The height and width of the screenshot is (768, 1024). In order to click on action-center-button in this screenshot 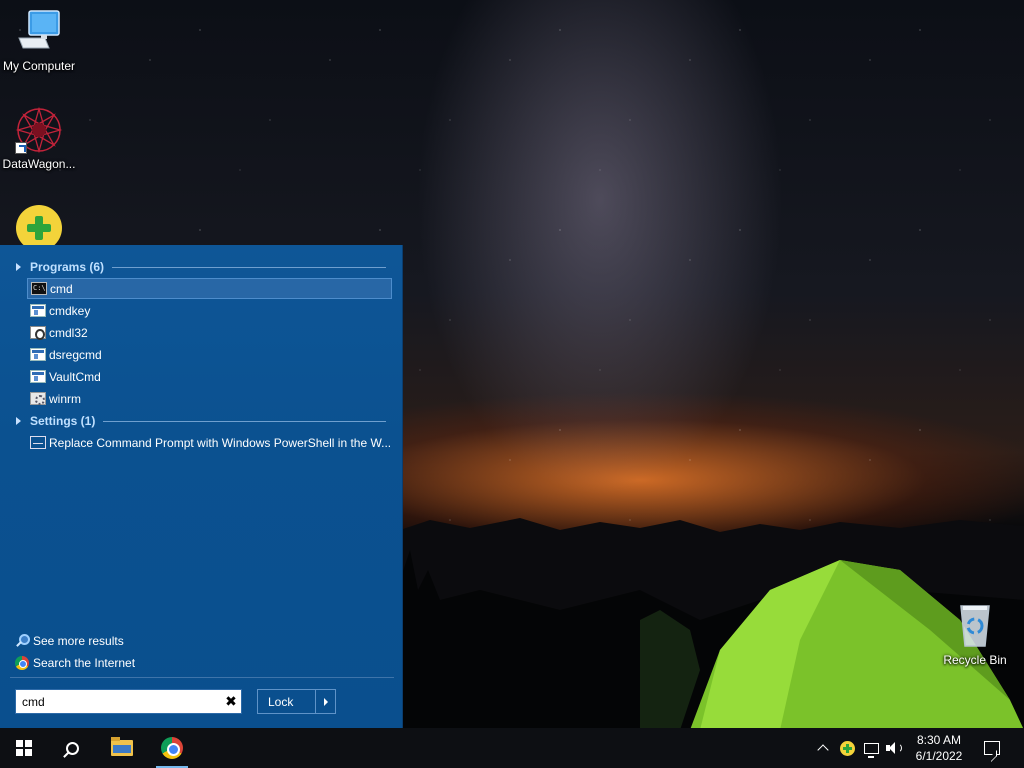, I will do `click(992, 748)`.